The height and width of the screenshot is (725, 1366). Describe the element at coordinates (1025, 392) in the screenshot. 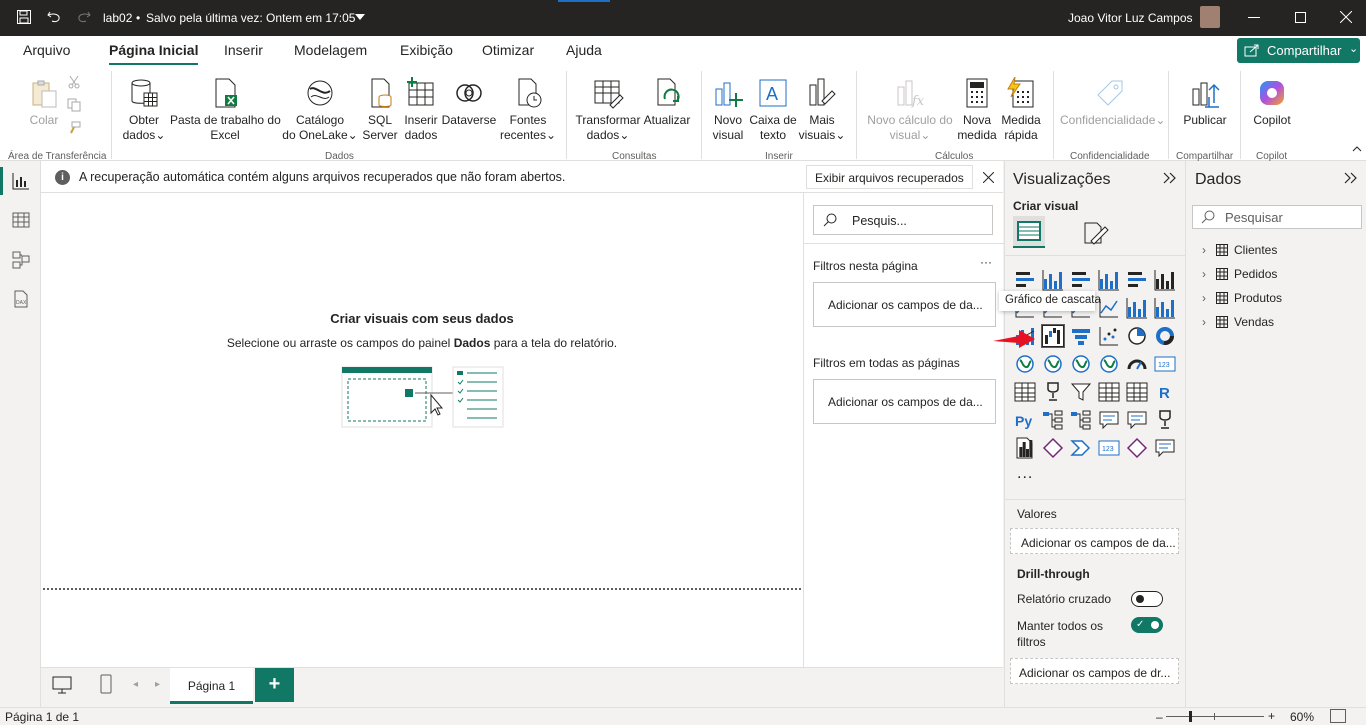

I see `multi-row-card-icon` at that location.